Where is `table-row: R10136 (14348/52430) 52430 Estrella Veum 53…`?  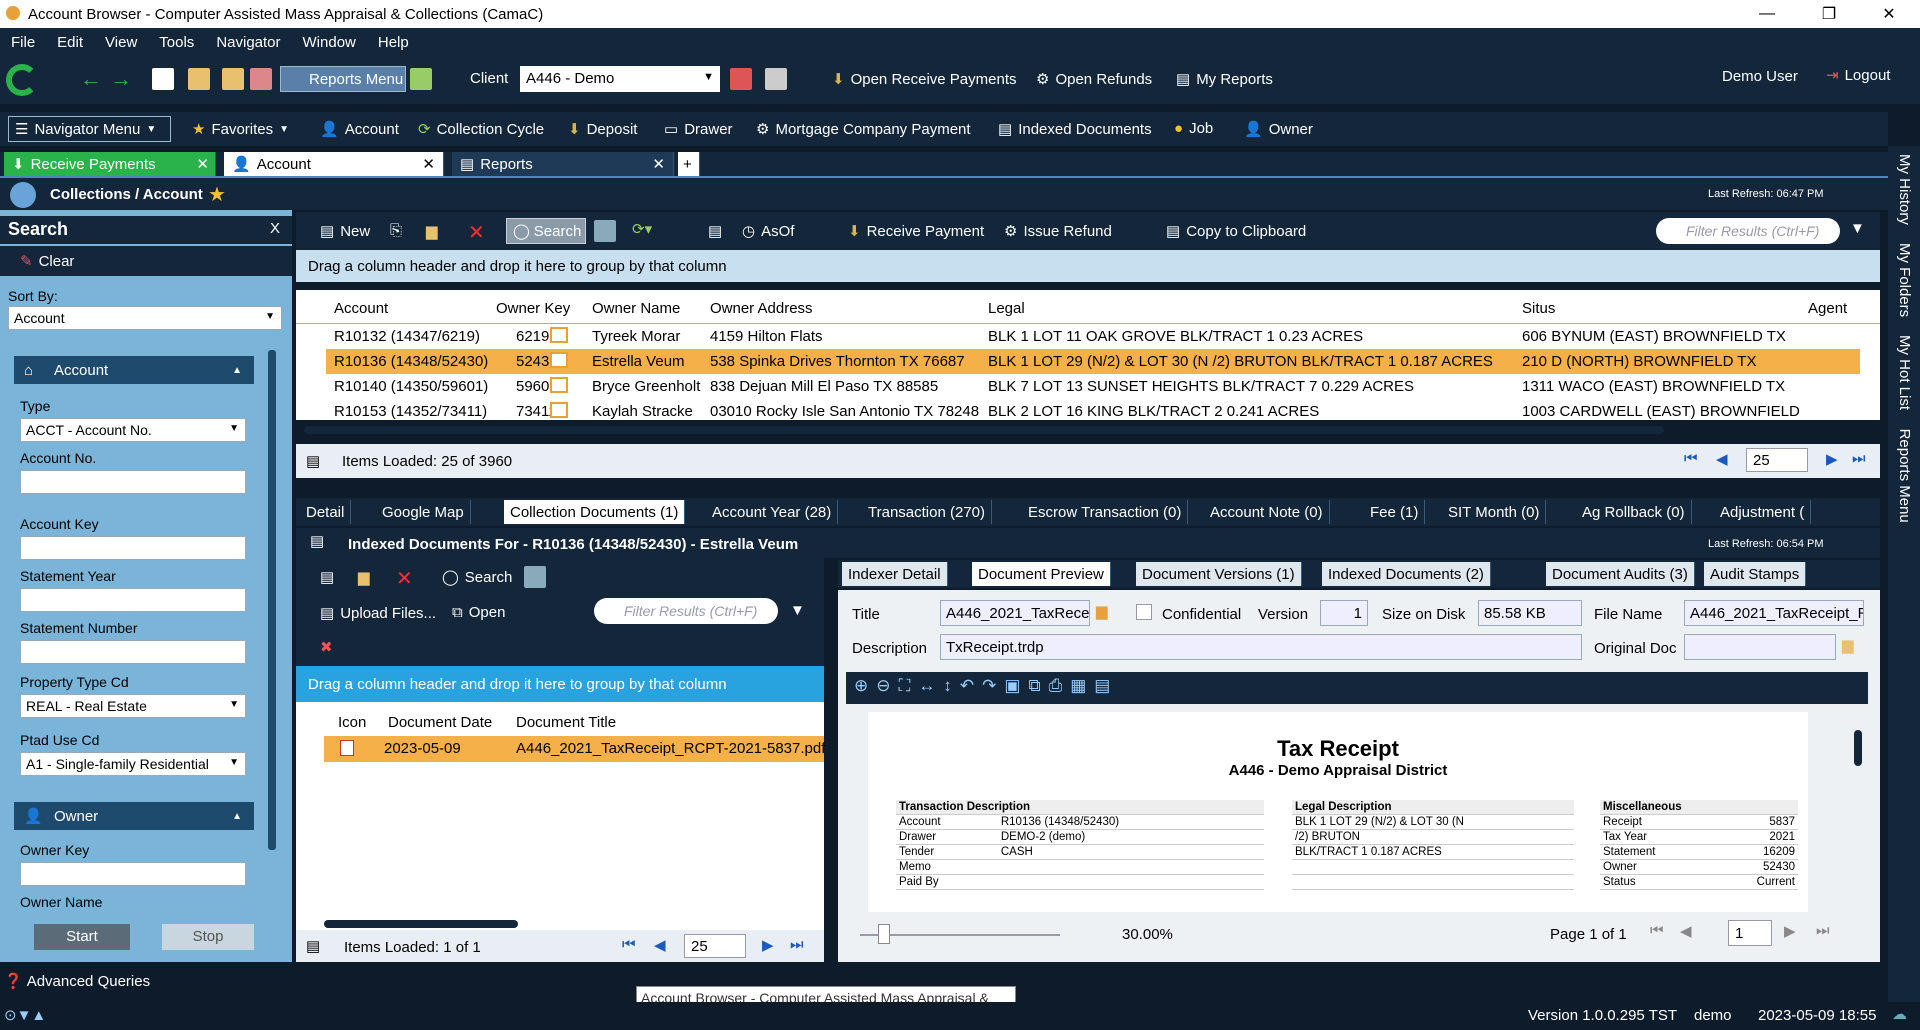 table-row: R10136 (14348/52430) 52430 Estrella Veum 53… is located at coordinates (1093, 361).